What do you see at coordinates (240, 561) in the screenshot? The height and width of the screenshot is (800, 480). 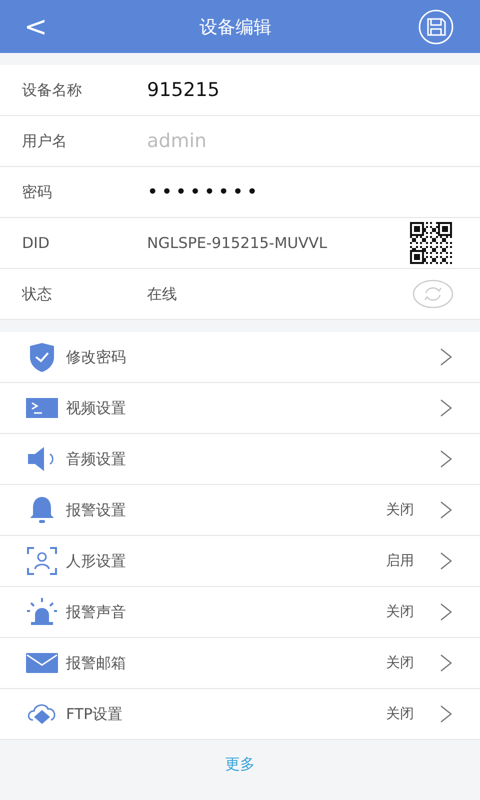 I see `settings-item: 人形设置 启用` at bounding box center [240, 561].